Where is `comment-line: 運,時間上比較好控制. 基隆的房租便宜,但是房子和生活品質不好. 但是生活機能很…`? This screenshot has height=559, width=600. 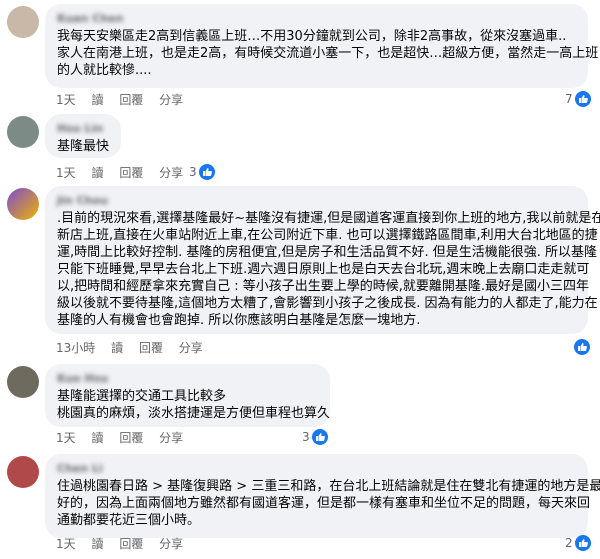
comment-line: 運,時間上比較好控制. 基隆的房租便宜,但是房子和生活品質不好. 但是生活機能很… is located at coordinates (327, 252).